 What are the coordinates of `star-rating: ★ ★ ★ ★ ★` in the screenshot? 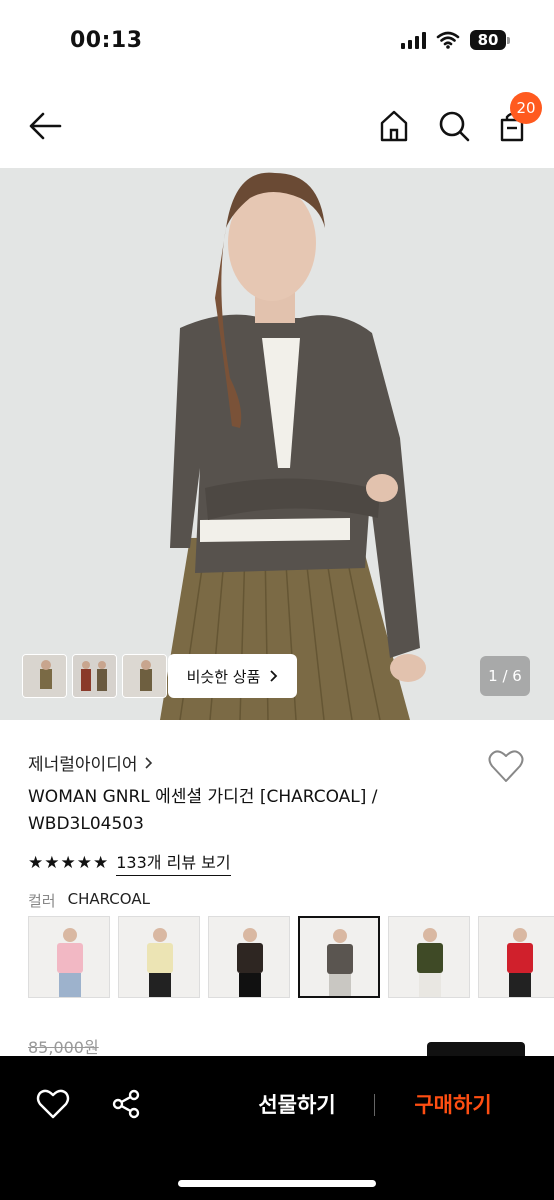 It's located at (68, 863).